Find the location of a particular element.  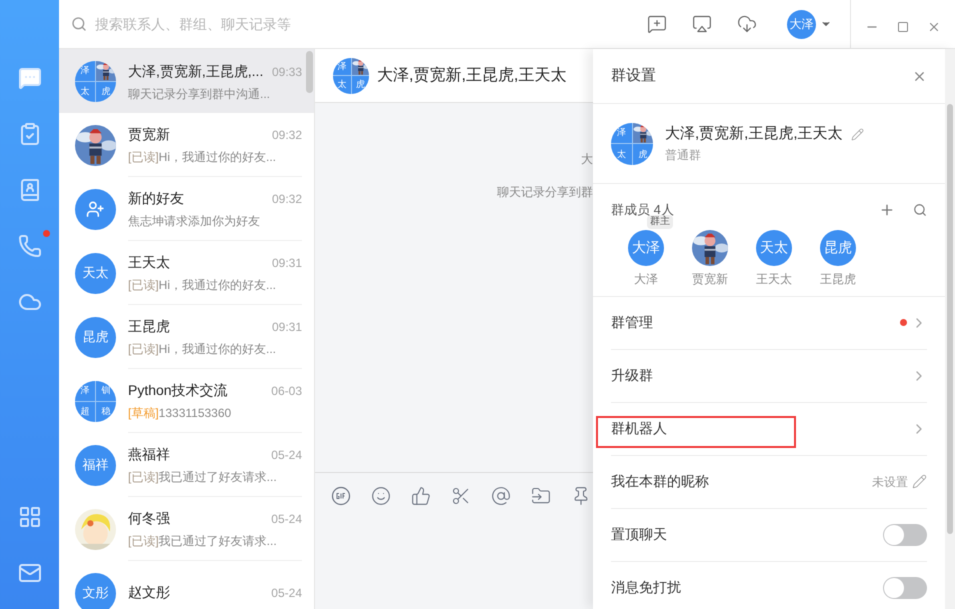

chat-name: 贾宽新 is located at coordinates (149, 134).